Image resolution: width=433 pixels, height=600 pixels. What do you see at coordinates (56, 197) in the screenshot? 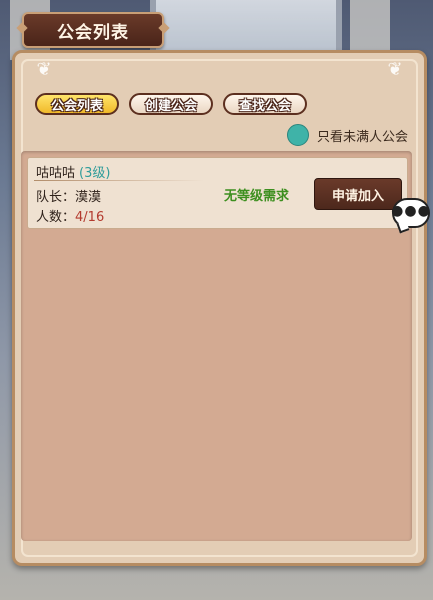
I see `leader-label: 队长：` at bounding box center [56, 197].